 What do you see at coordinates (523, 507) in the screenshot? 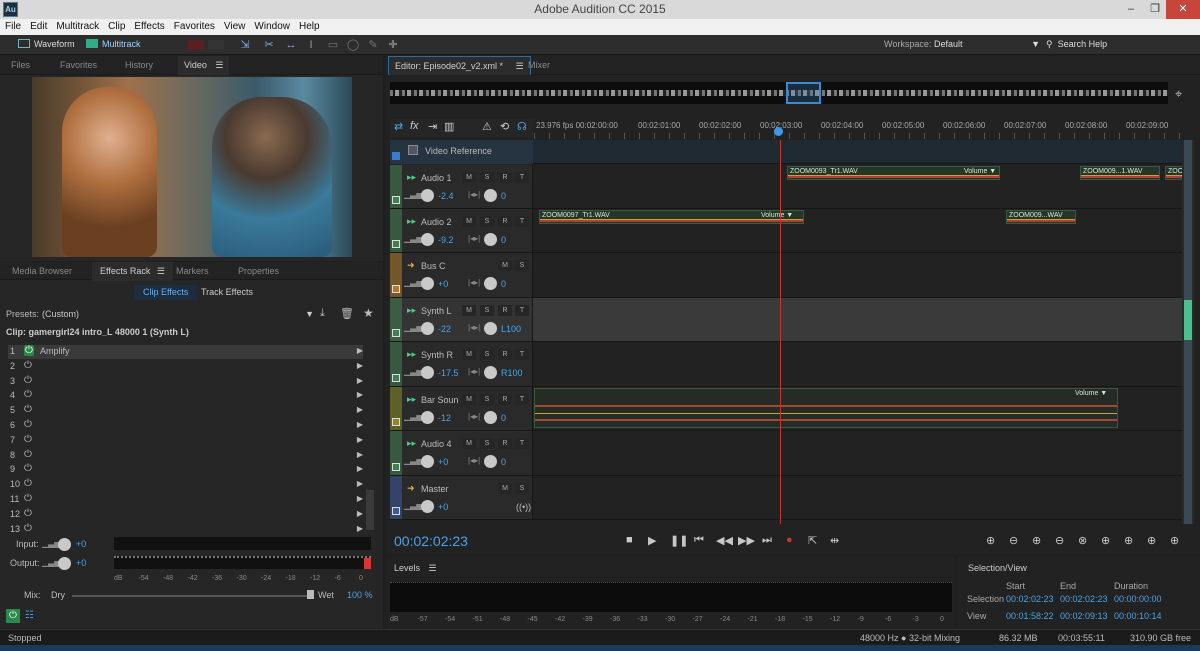
I see `stereo-output-icon: ((•))` at bounding box center [523, 507].